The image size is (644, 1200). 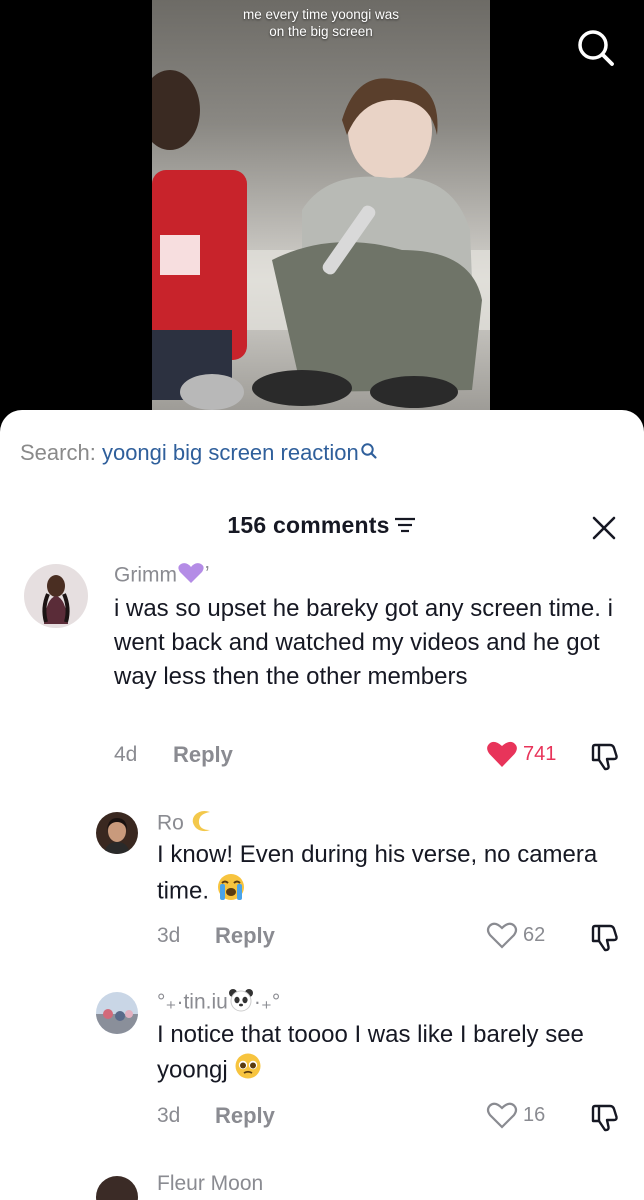 What do you see at coordinates (203, 824) in the screenshot?
I see `crescent-moon-icon` at bounding box center [203, 824].